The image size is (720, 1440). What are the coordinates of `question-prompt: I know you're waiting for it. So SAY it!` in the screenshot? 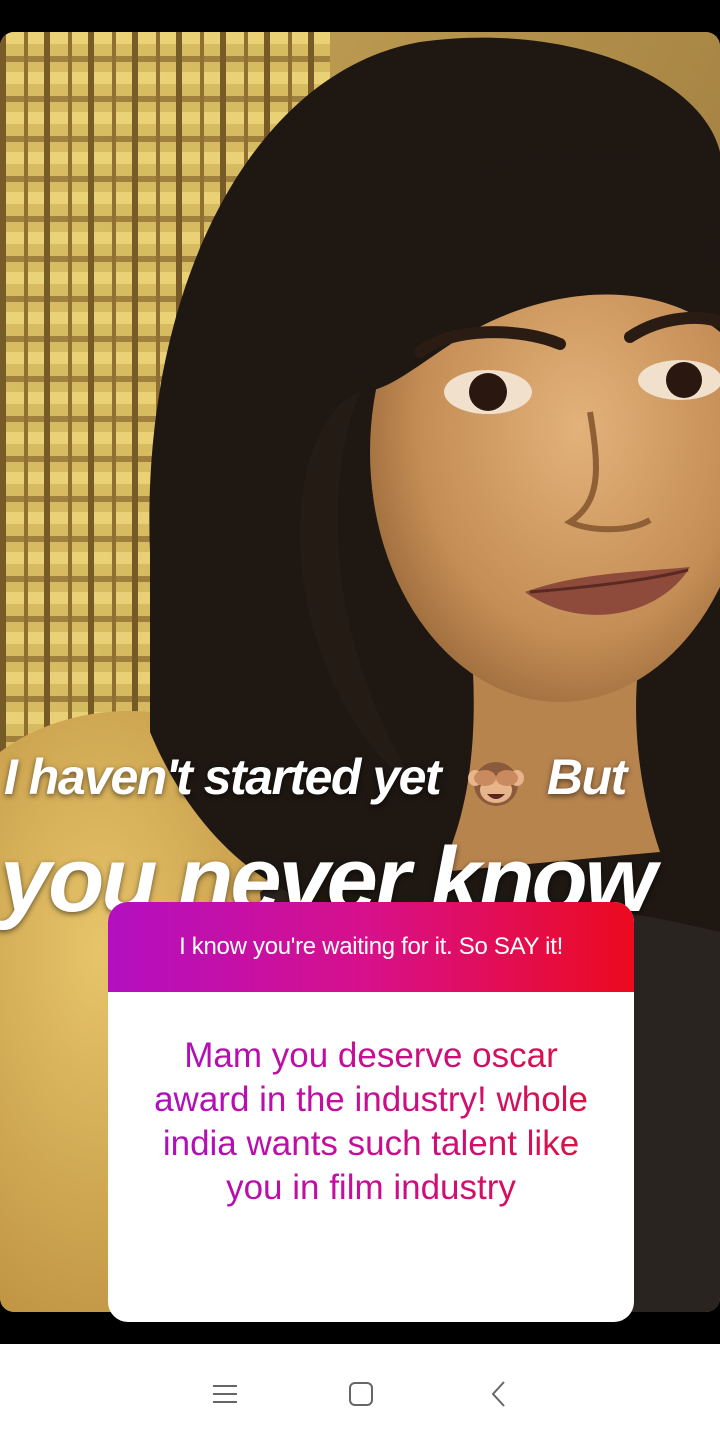 It's located at (371, 947).